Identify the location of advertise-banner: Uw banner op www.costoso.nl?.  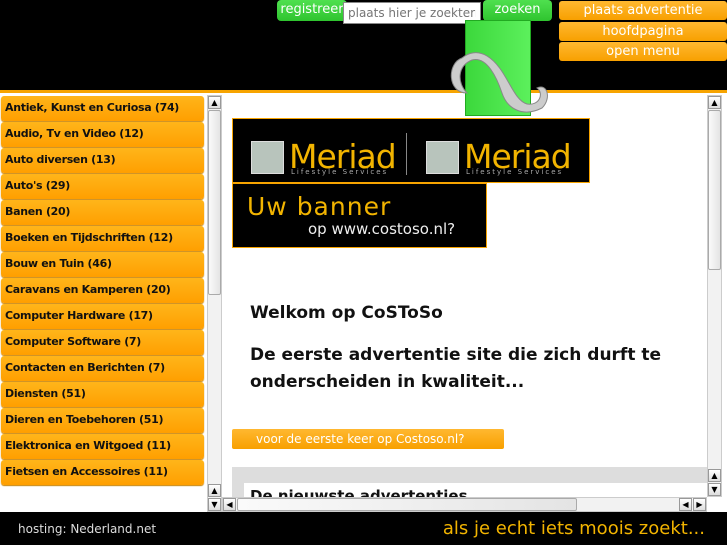
(359, 215).